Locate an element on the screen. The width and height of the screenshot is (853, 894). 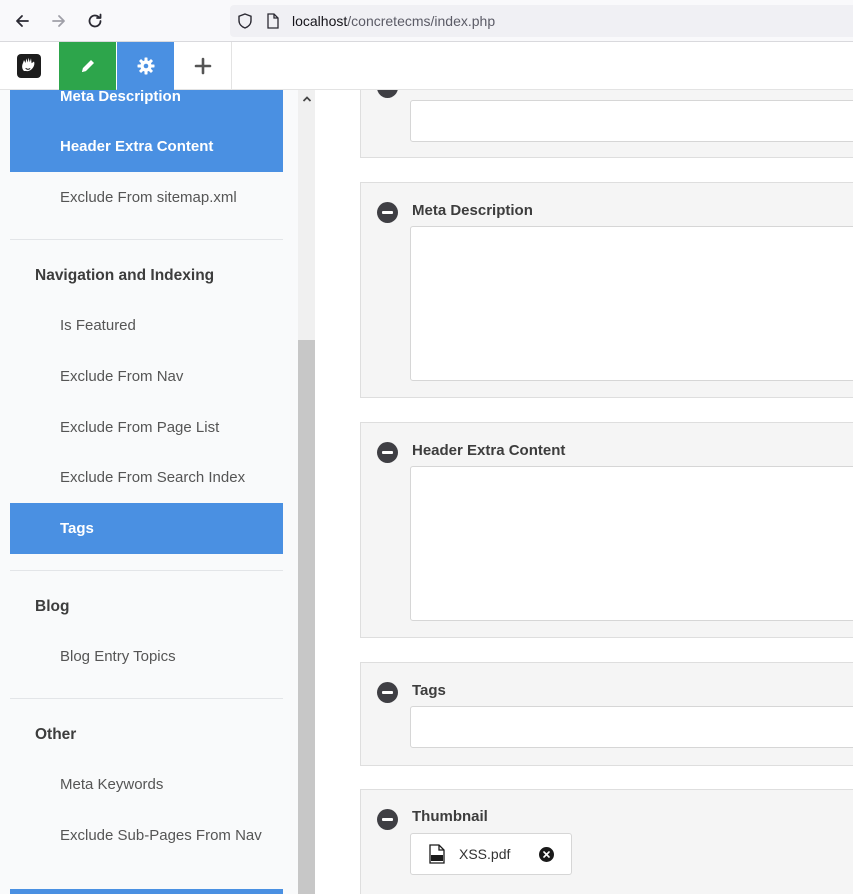
close-icon is located at coordinates (546, 854).